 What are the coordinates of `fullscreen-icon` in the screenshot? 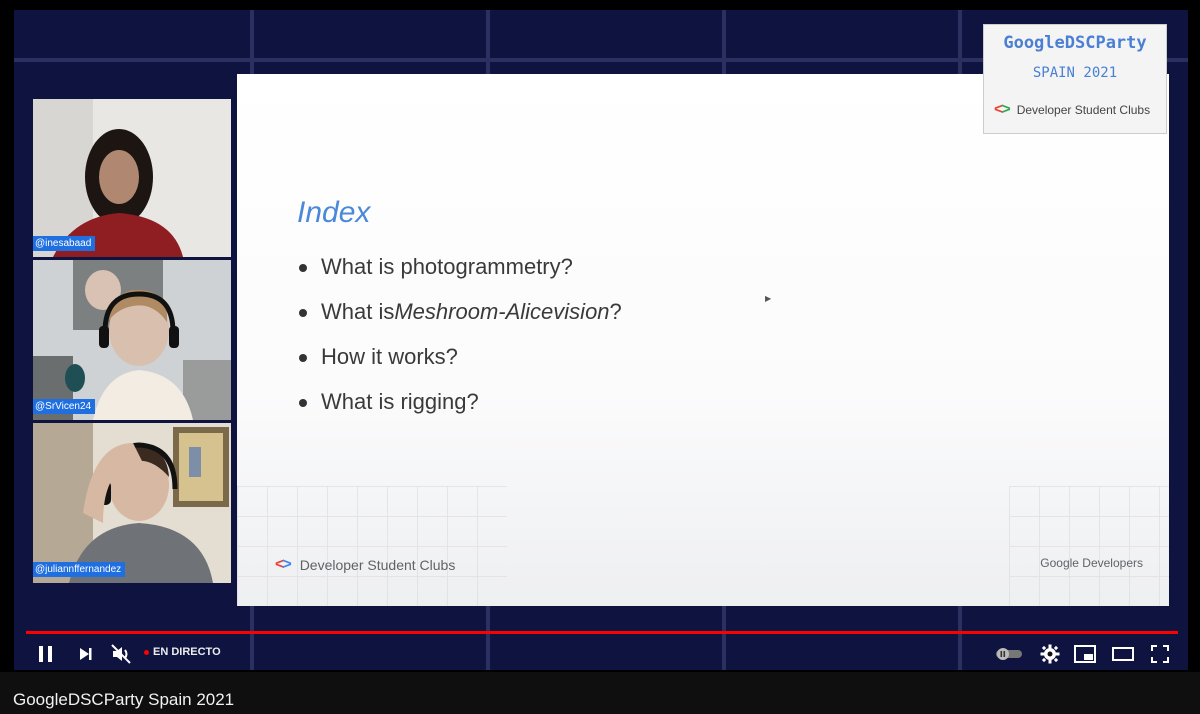 It's located at (1160, 654).